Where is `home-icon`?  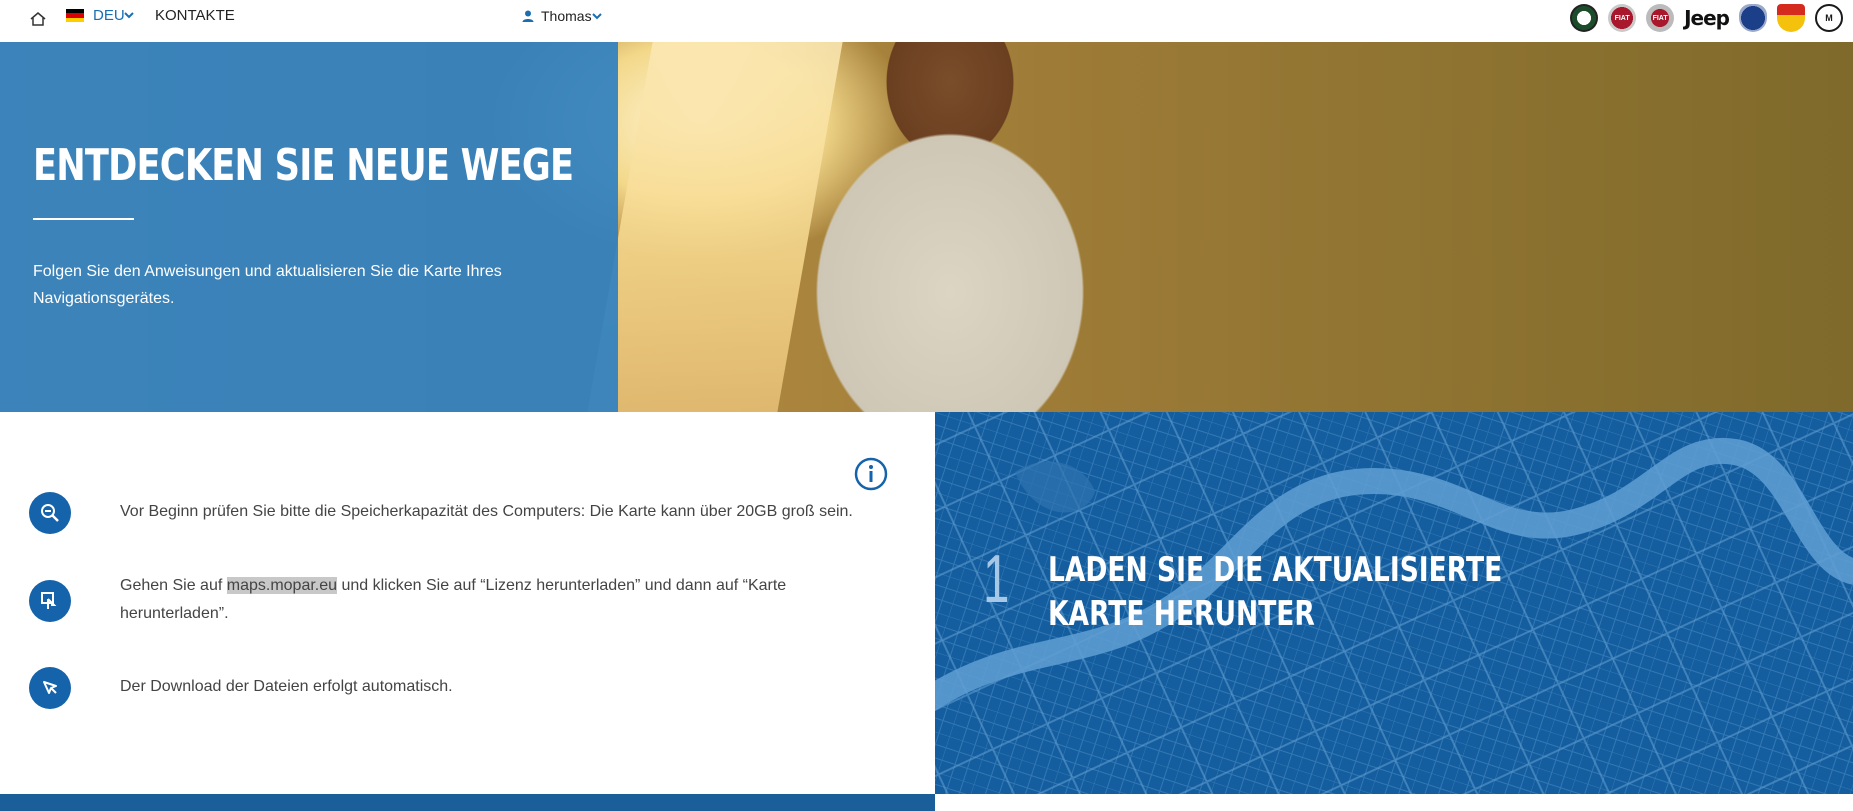
home-icon is located at coordinates (38, 19).